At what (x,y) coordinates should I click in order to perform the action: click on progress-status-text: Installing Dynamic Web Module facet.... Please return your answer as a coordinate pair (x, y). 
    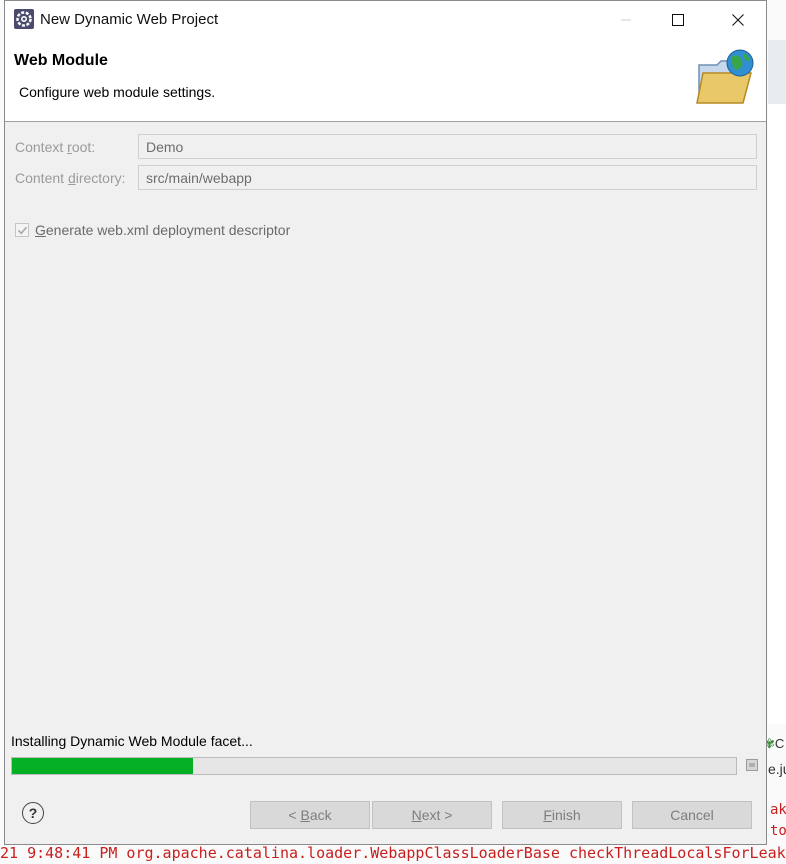
    Looking at the image, I should click on (132, 741).